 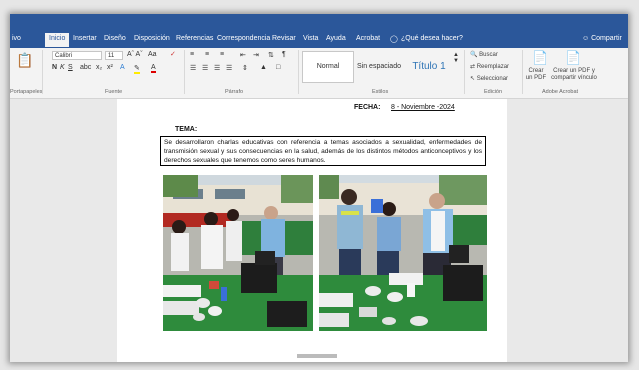 I want to click on photo-right, so click(x=403, y=253).